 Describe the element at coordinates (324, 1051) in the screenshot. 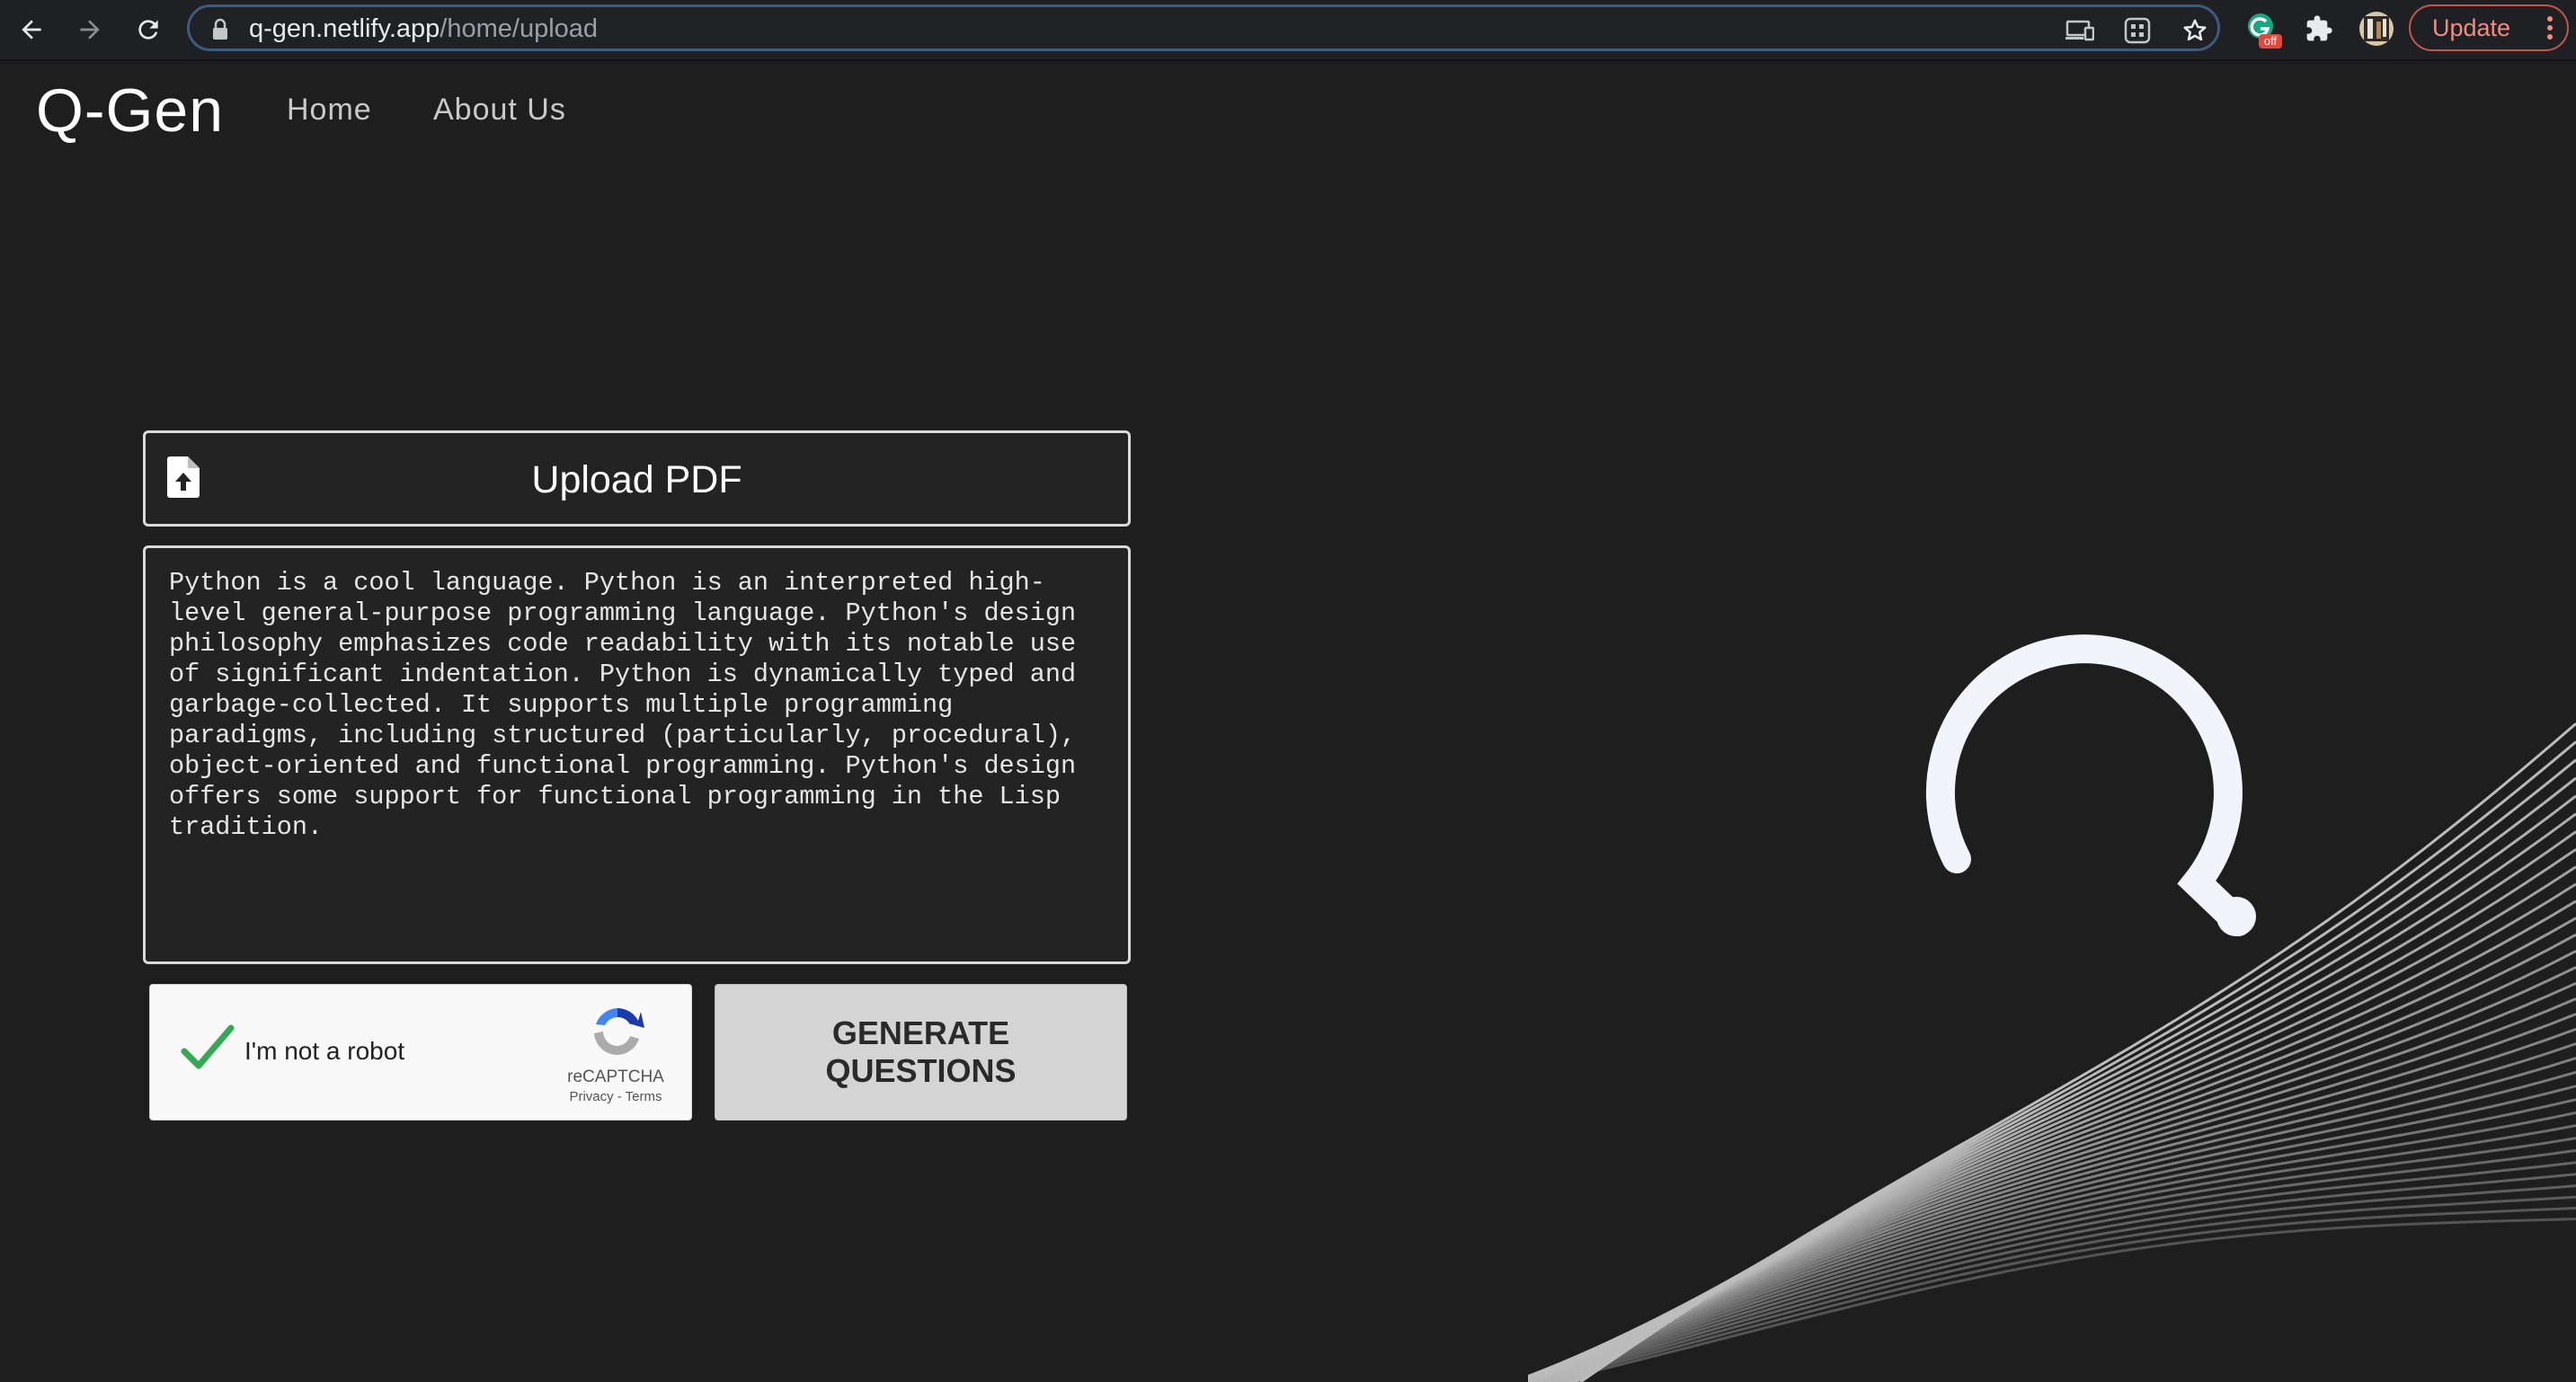

I see `recaptcha-label: I'm not a robot` at that location.